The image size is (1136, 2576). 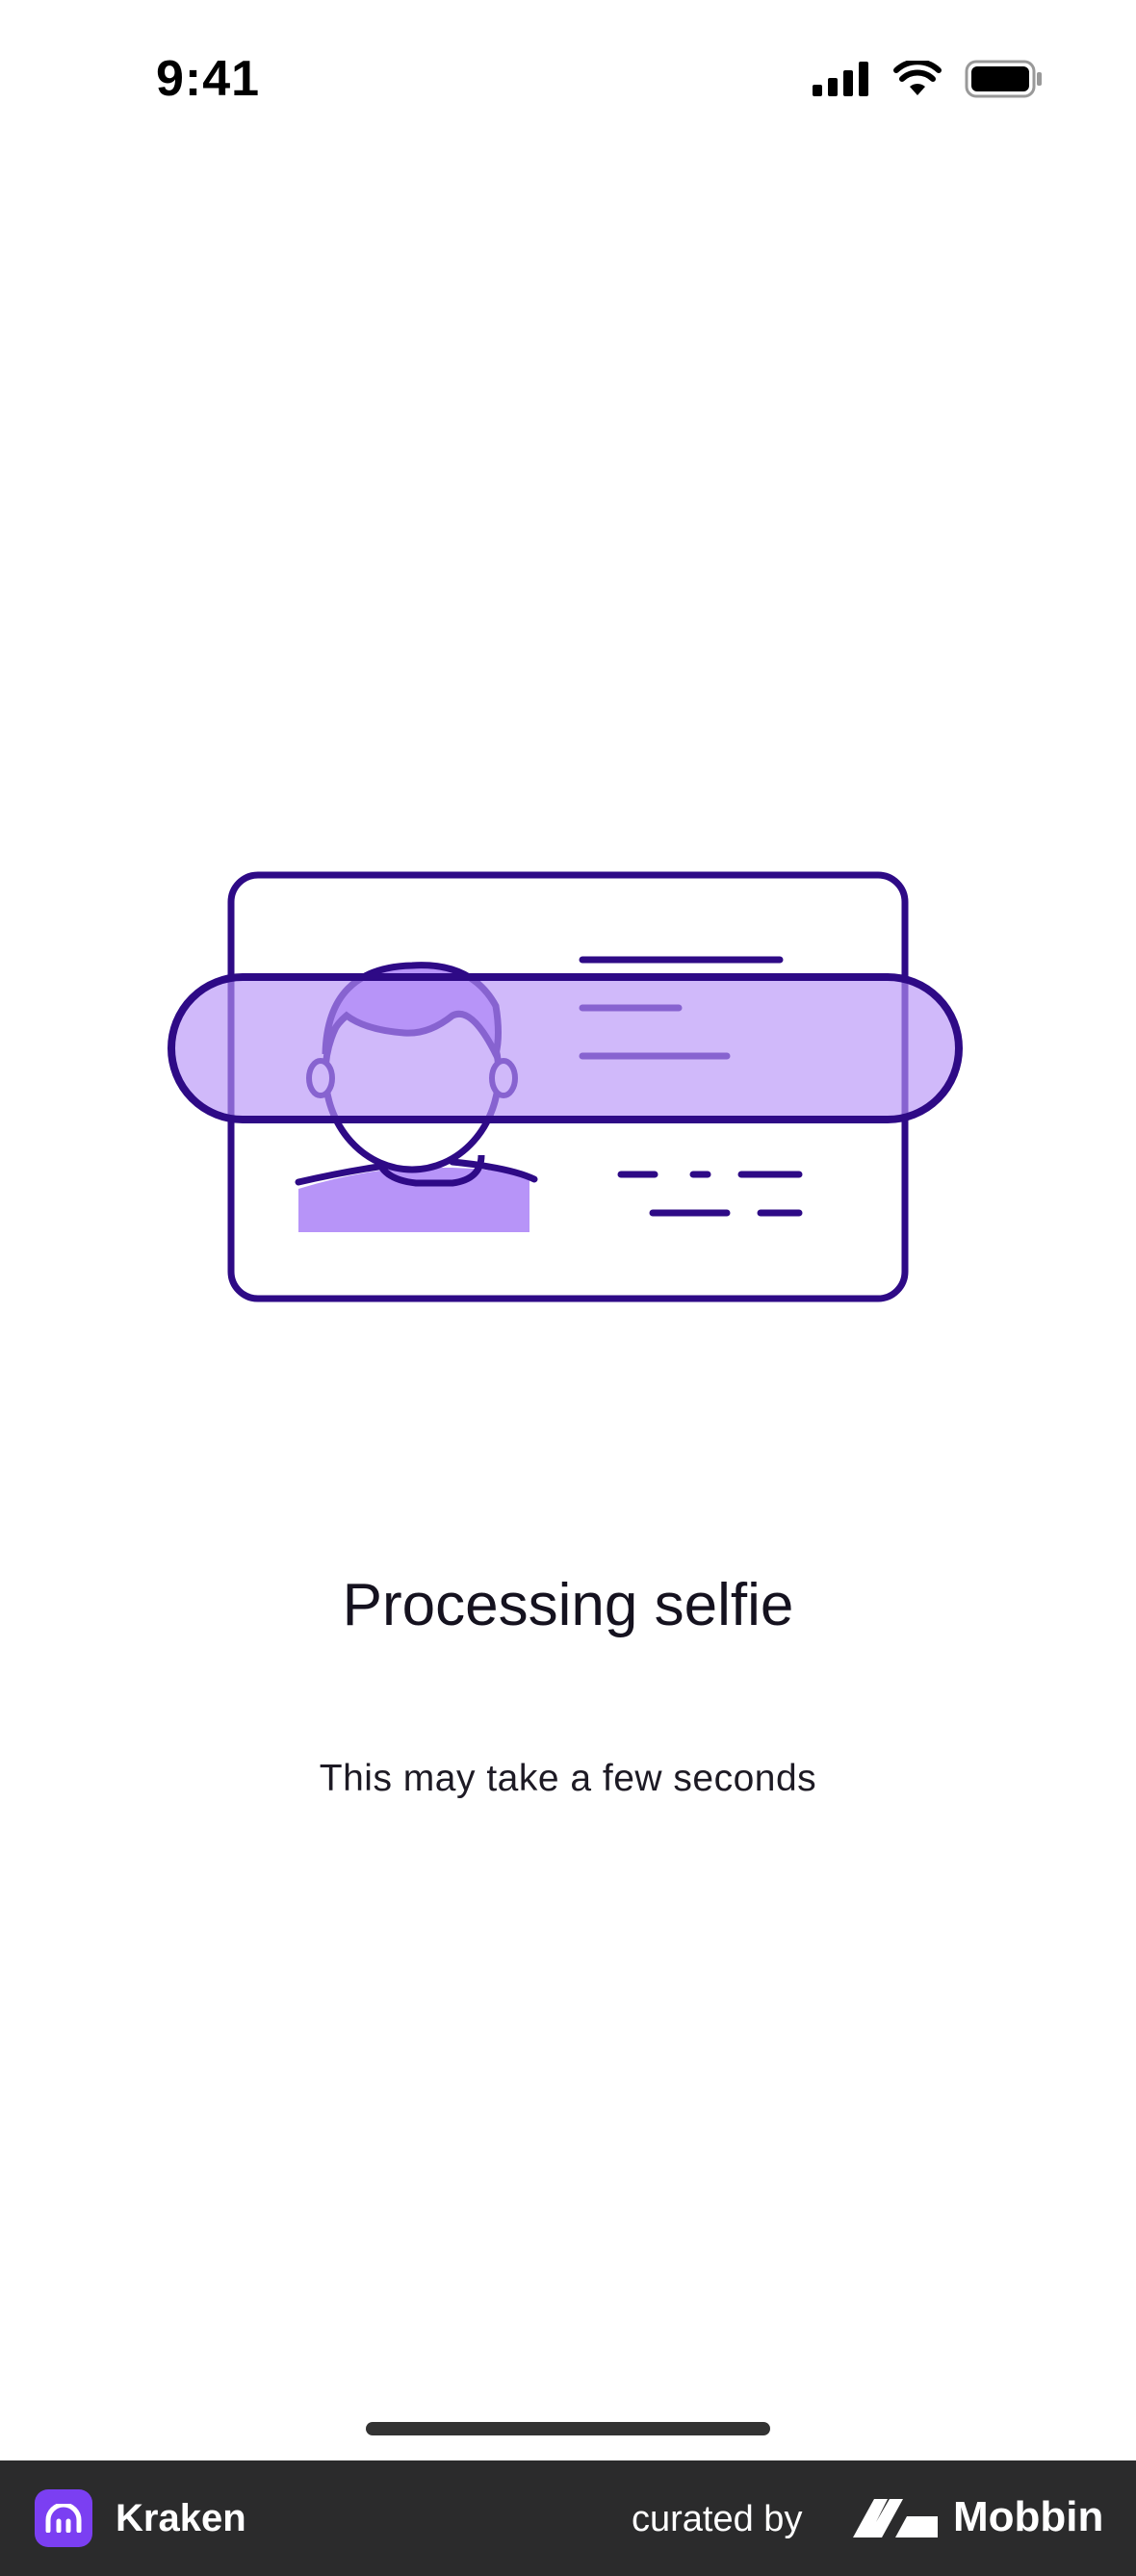 What do you see at coordinates (568, 1778) in the screenshot?
I see `page-subtitle: This may take a few seconds` at bounding box center [568, 1778].